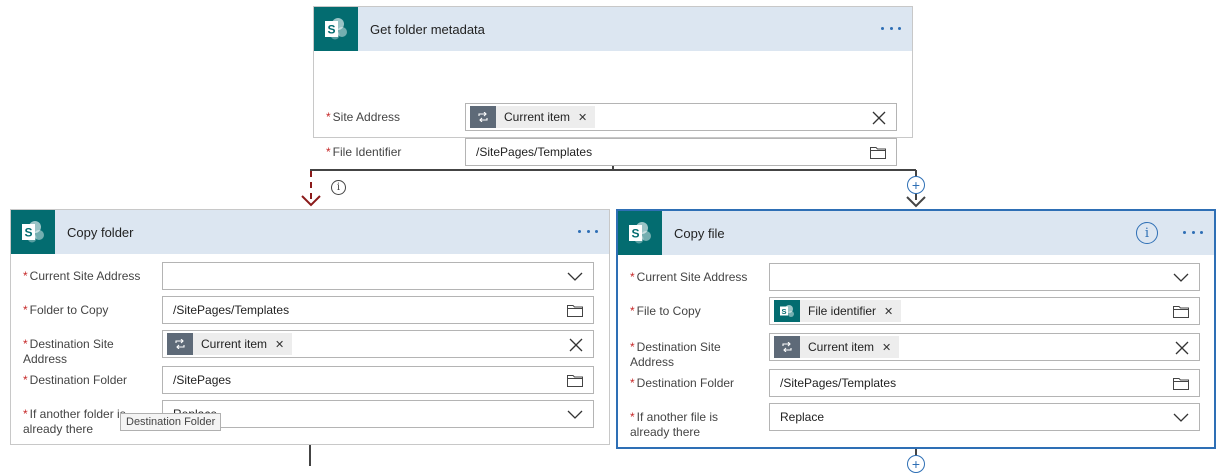  What do you see at coordinates (364, 152) in the screenshot?
I see `file-identifier-label: * File Identifier` at bounding box center [364, 152].